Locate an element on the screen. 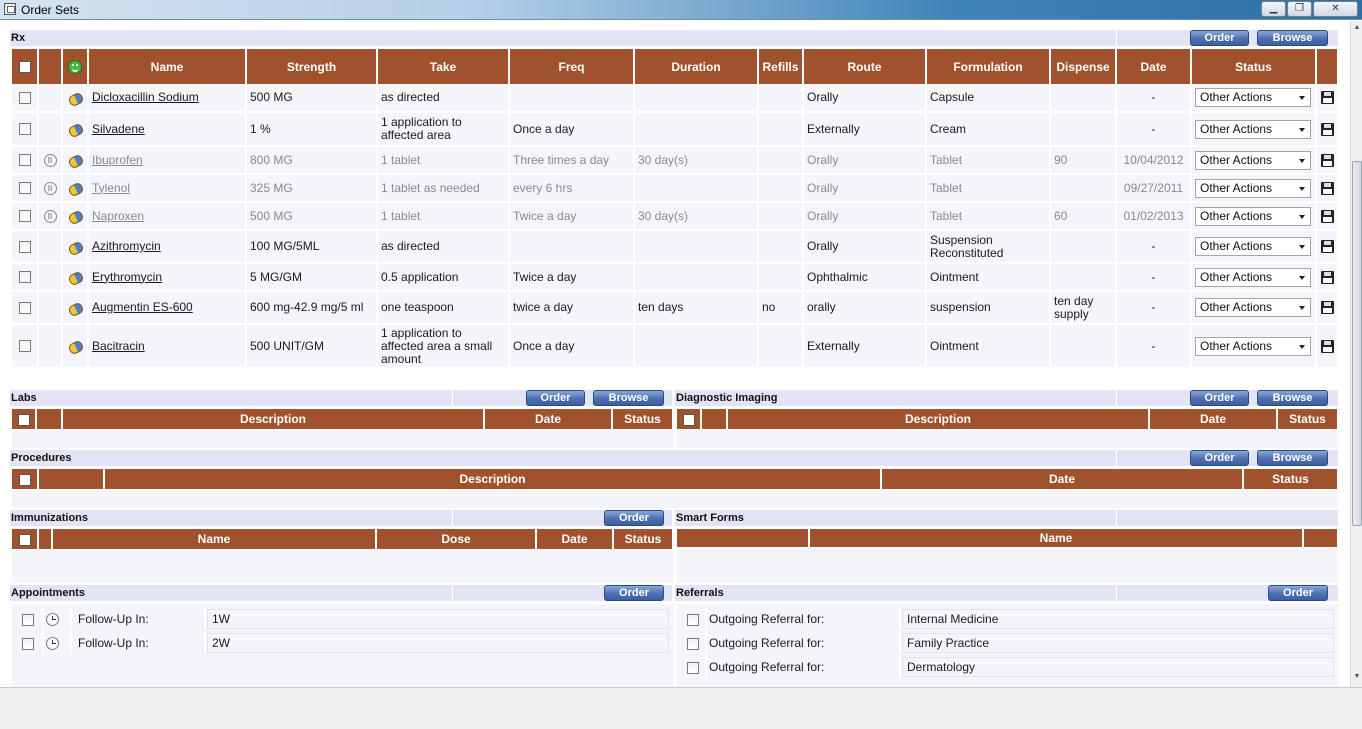 The image size is (1362, 729). col-formulation: Formulation is located at coordinates (988, 66).